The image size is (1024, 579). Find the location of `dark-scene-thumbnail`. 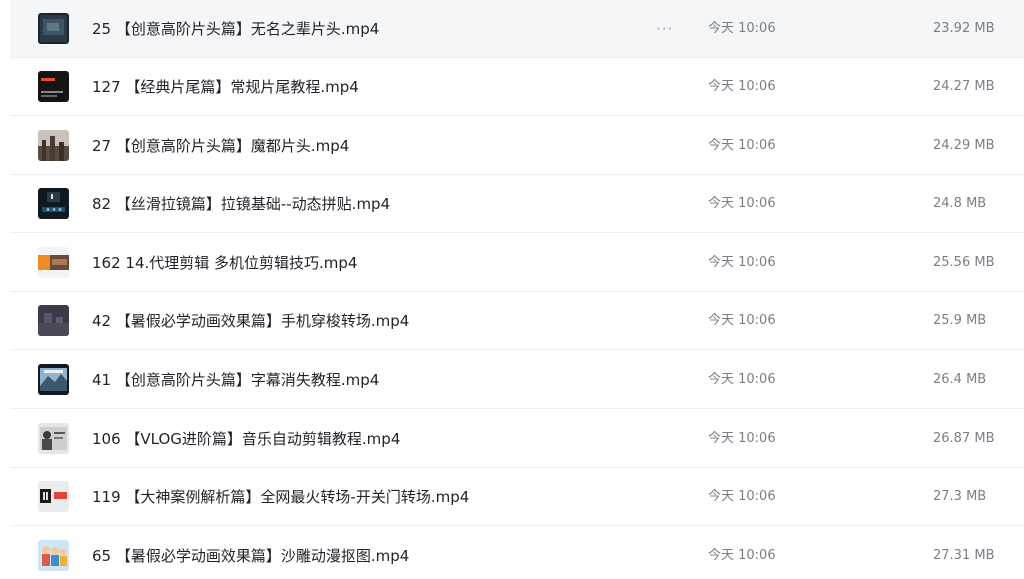

dark-scene-thumbnail is located at coordinates (53, 28).